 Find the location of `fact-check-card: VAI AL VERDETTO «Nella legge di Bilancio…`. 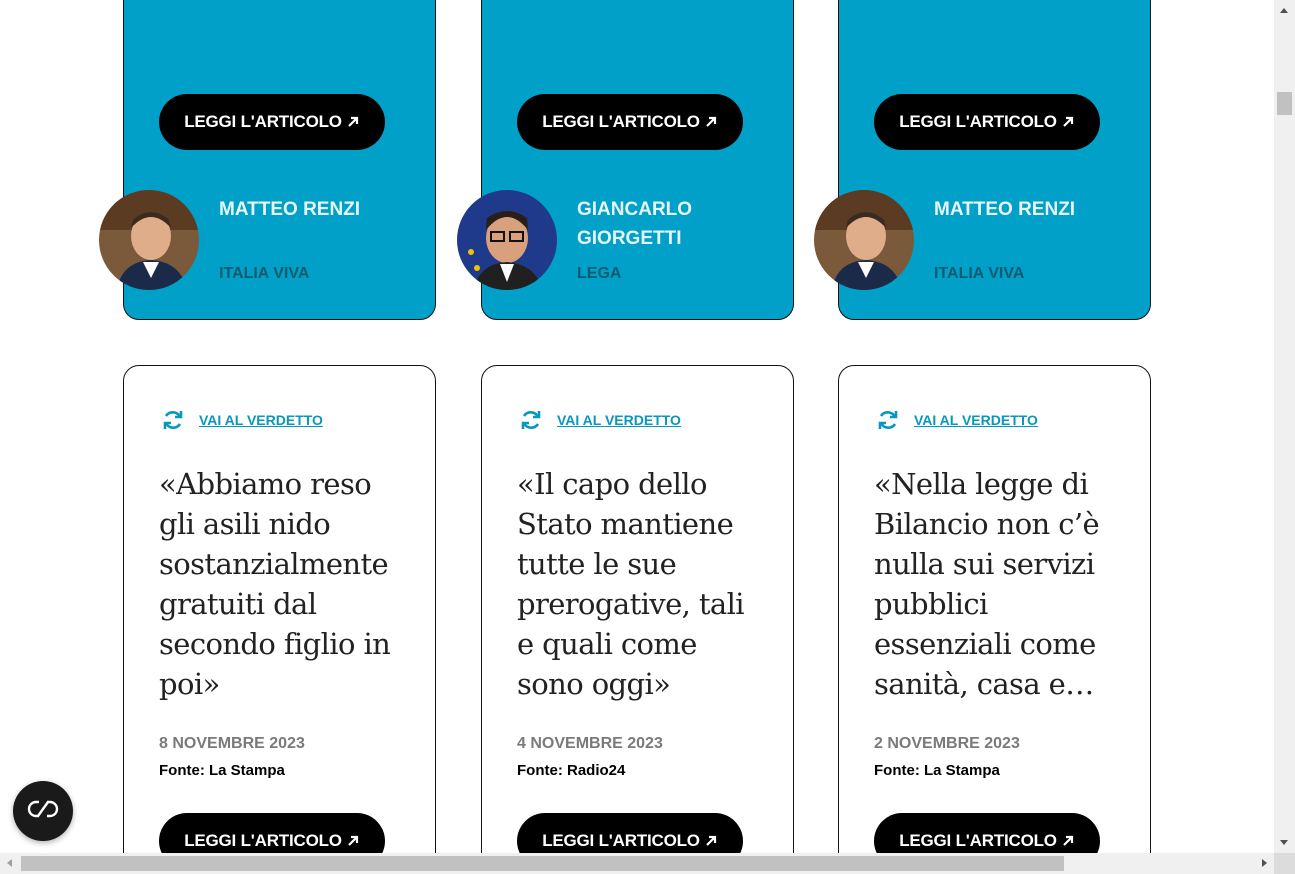

fact-check-card: VAI AL VERDETTO «Nella legge di Bilancio… is located at coordinates (994, 619).